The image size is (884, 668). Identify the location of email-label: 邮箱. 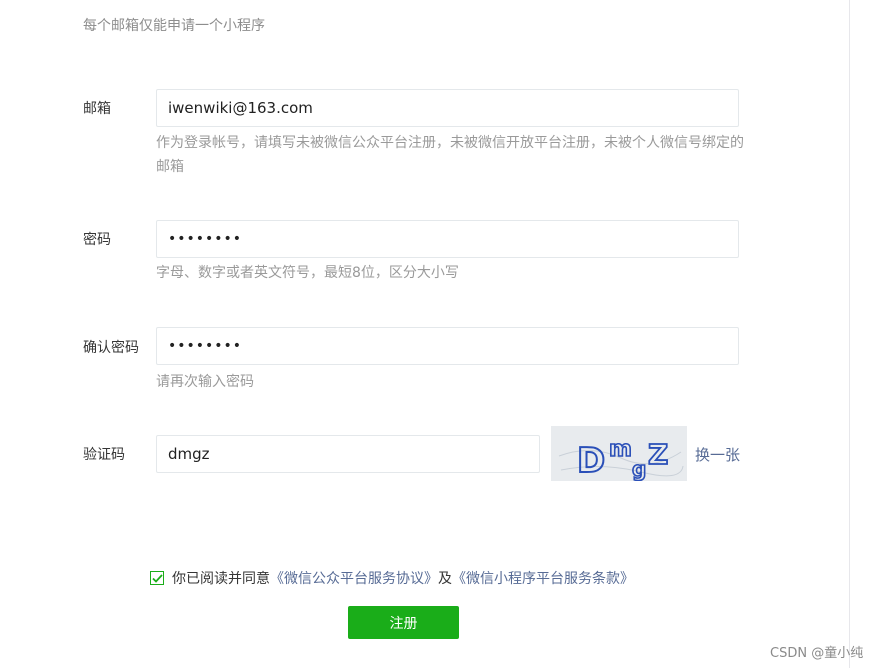
(97, 109).